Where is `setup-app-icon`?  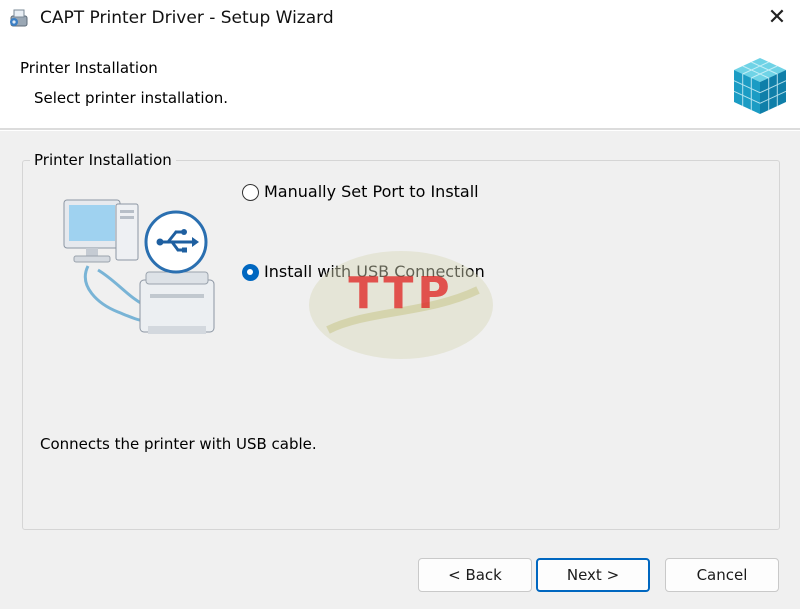 setup-app-icon is located at coordinates (19, 18).